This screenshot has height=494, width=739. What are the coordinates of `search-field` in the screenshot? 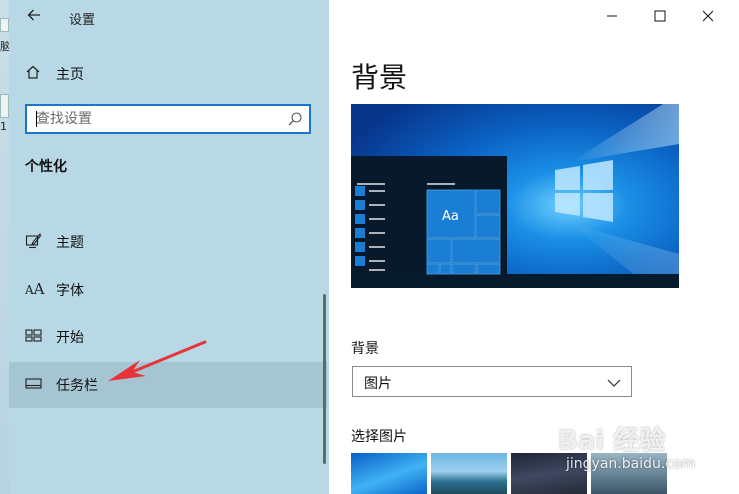 It's located at (168, 119).